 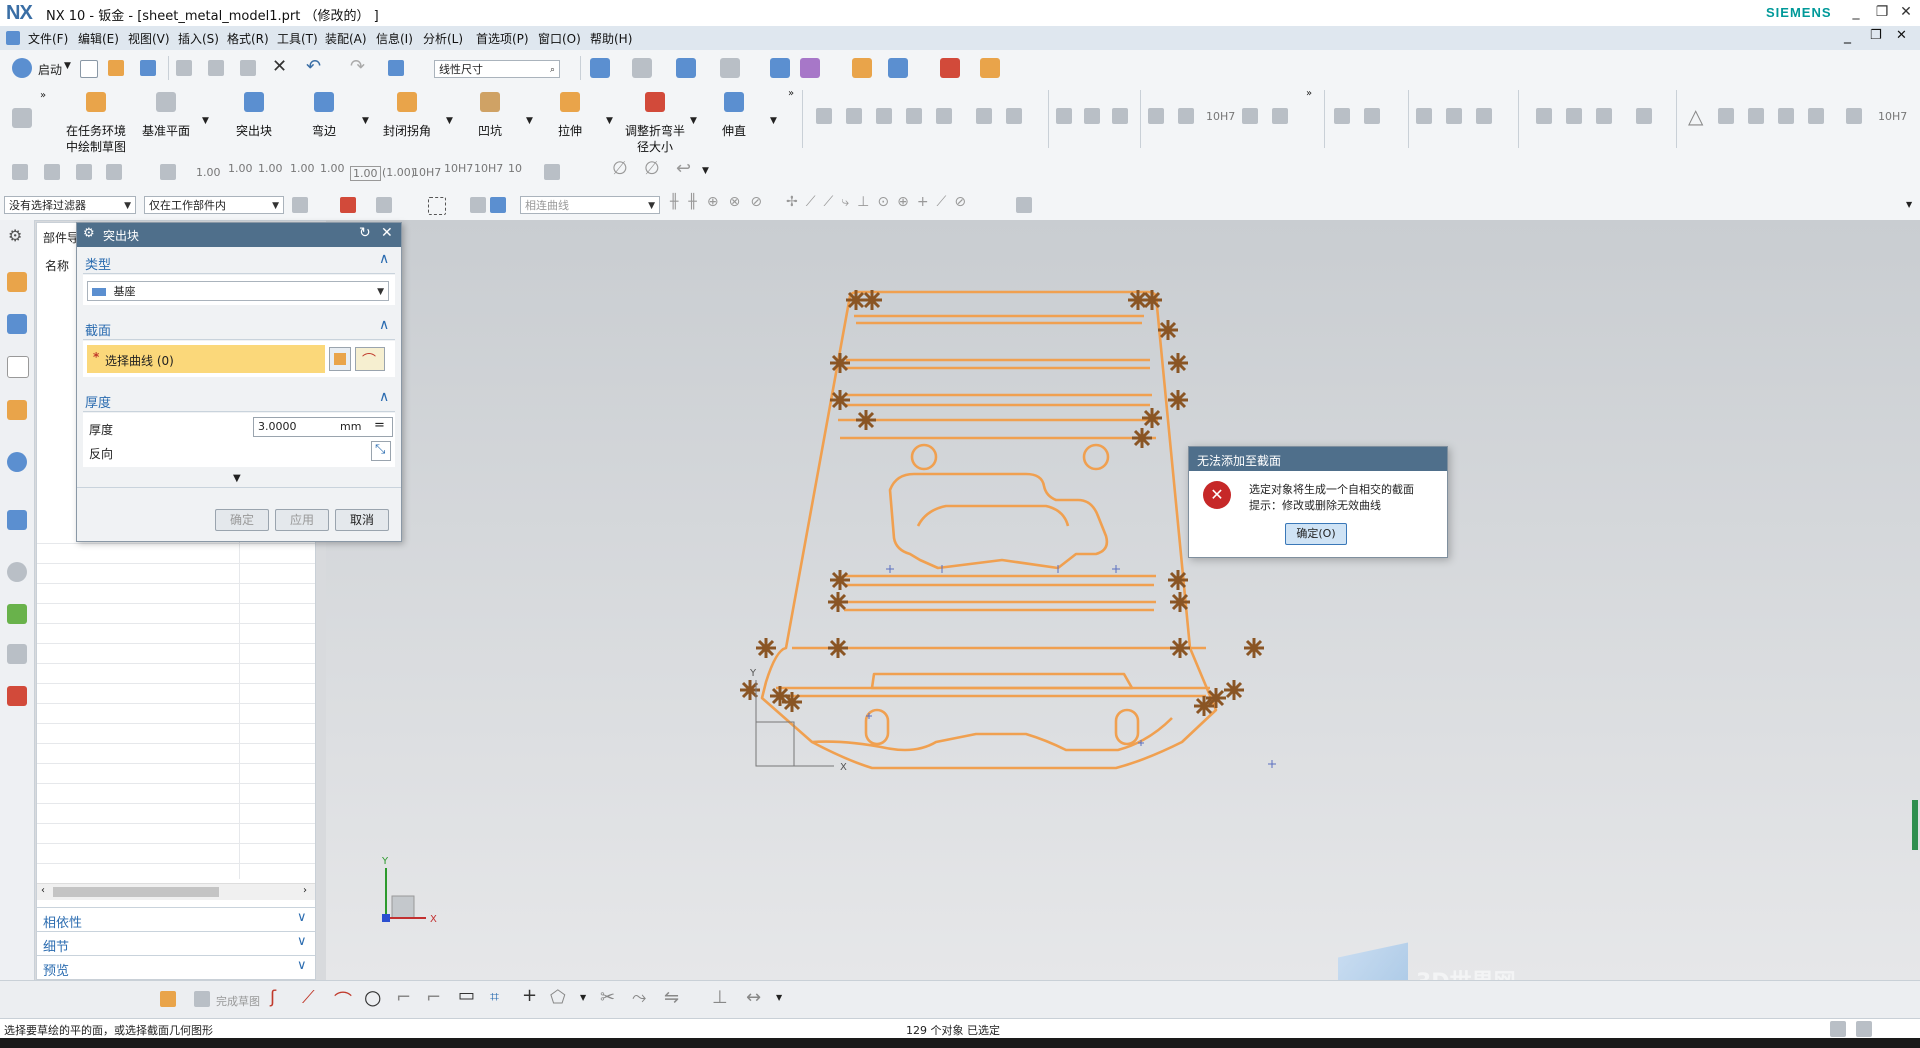 I want to click on export-flat-icon, so click(x=1014, y=116).